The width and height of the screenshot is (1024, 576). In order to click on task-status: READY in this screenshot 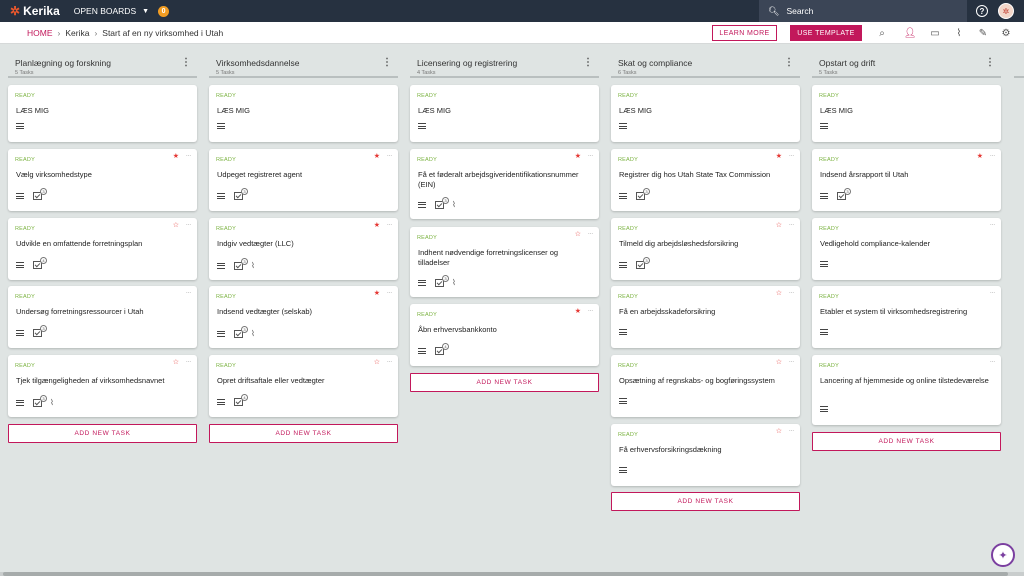, I will do `click(427, 315)`.